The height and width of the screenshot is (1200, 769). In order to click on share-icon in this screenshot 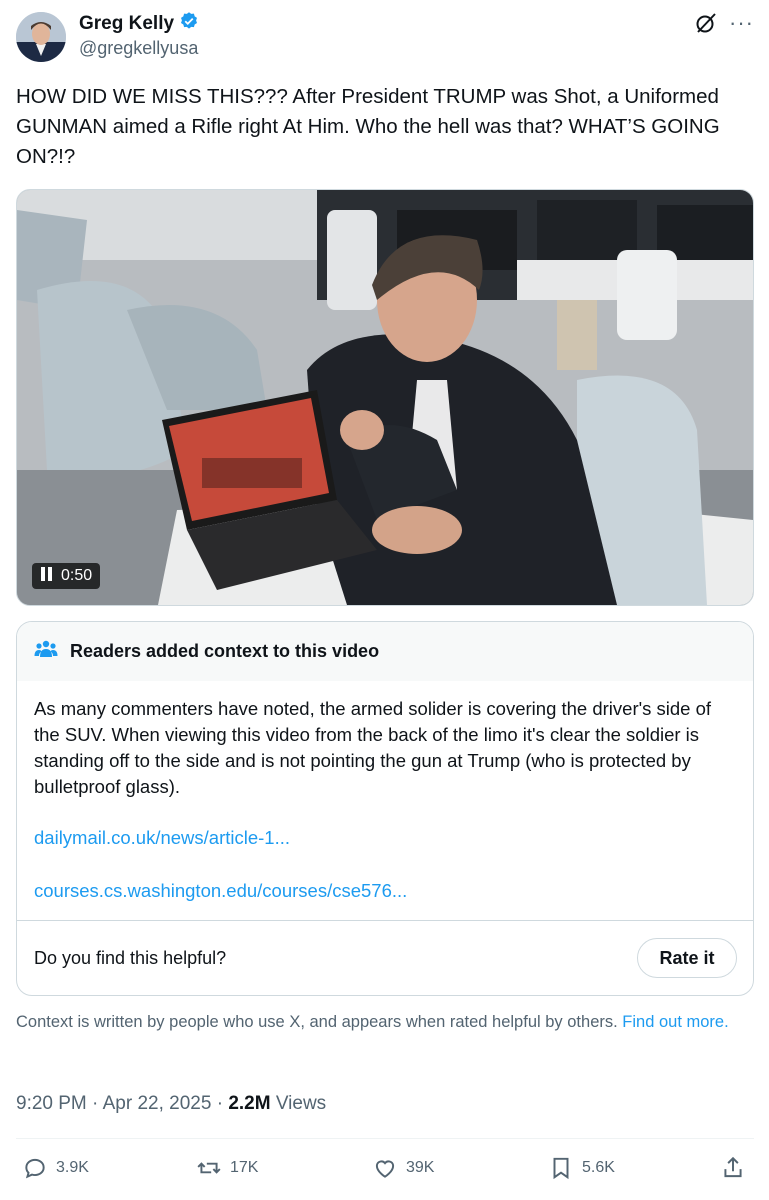, I will do `click(733, 1167)`.